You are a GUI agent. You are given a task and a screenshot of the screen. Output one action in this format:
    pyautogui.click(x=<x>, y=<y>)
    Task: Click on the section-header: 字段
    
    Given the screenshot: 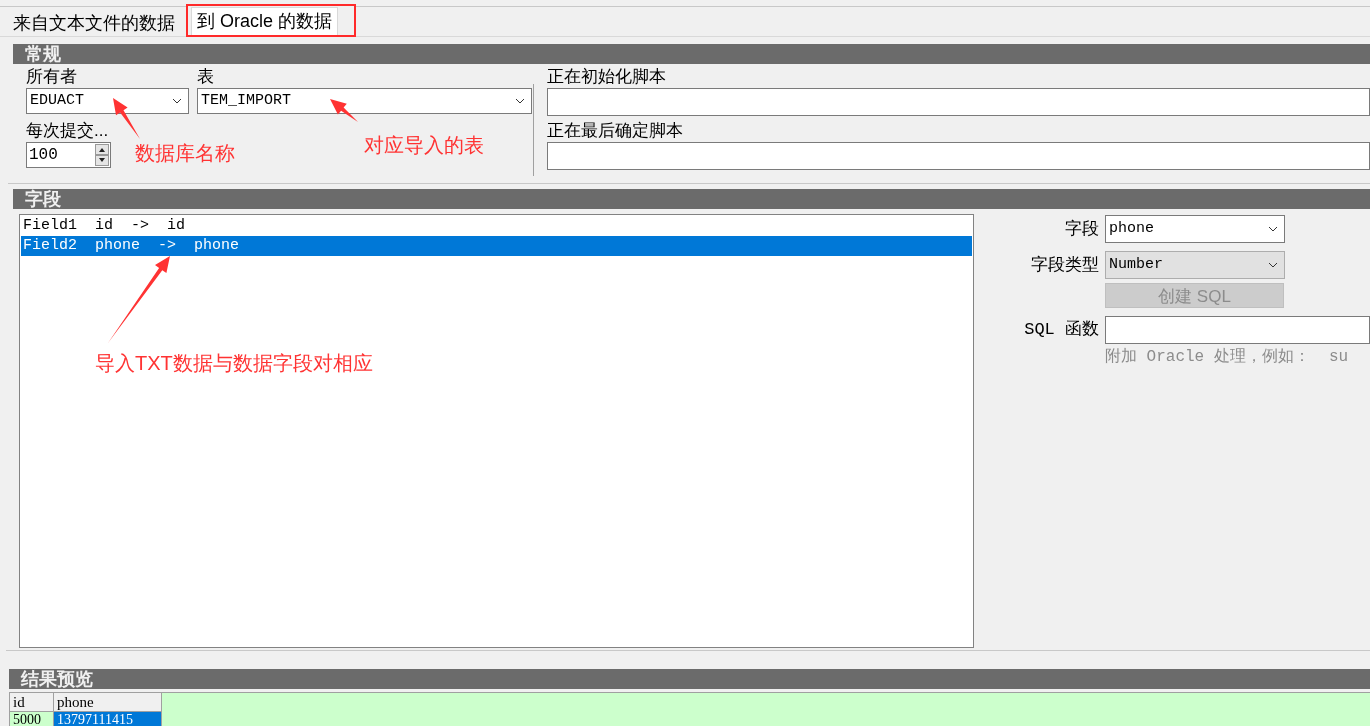 What is the action you would take?
    pyautogui.click(x=691, y=199)
    